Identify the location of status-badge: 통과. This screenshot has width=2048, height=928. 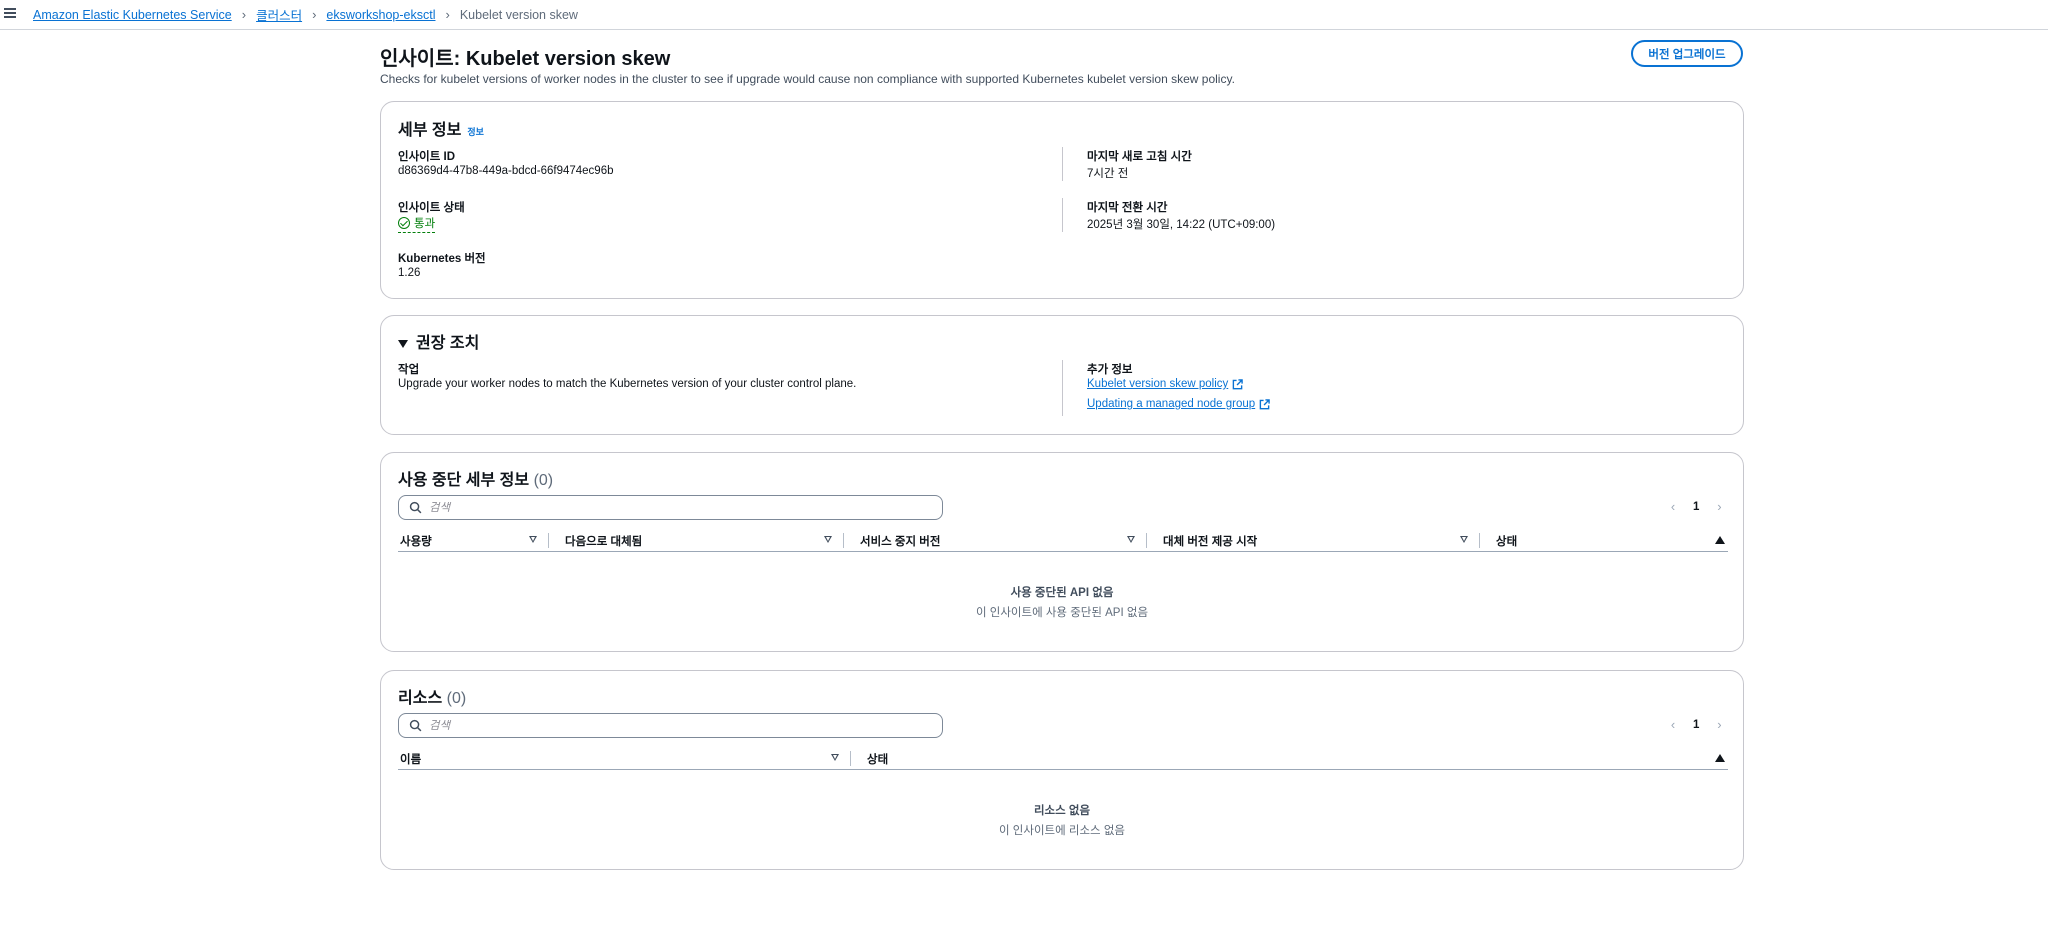
(417, 224).